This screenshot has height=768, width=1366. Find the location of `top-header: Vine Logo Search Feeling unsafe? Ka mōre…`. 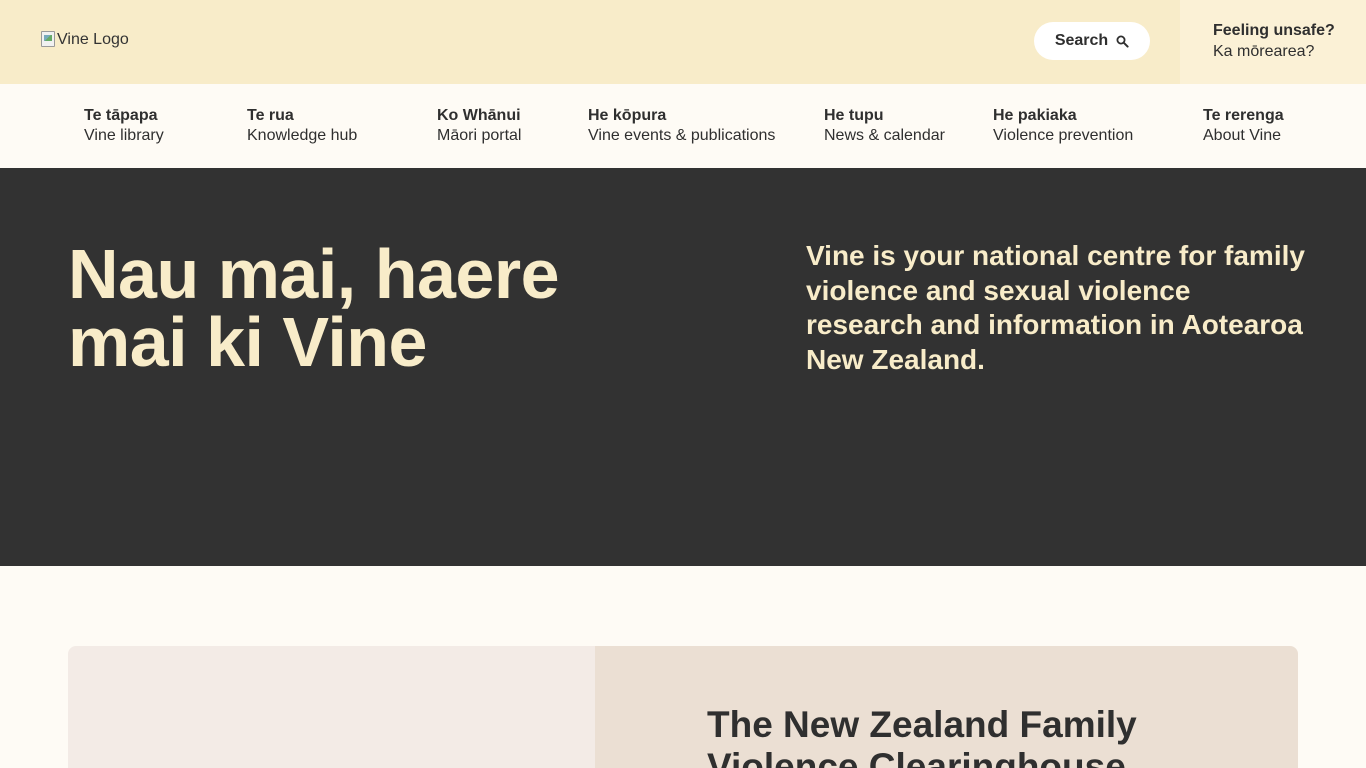

top-header: Vine Logo Search Feeling unsafe? Ka mōre… is located at coordinates (683, 42).